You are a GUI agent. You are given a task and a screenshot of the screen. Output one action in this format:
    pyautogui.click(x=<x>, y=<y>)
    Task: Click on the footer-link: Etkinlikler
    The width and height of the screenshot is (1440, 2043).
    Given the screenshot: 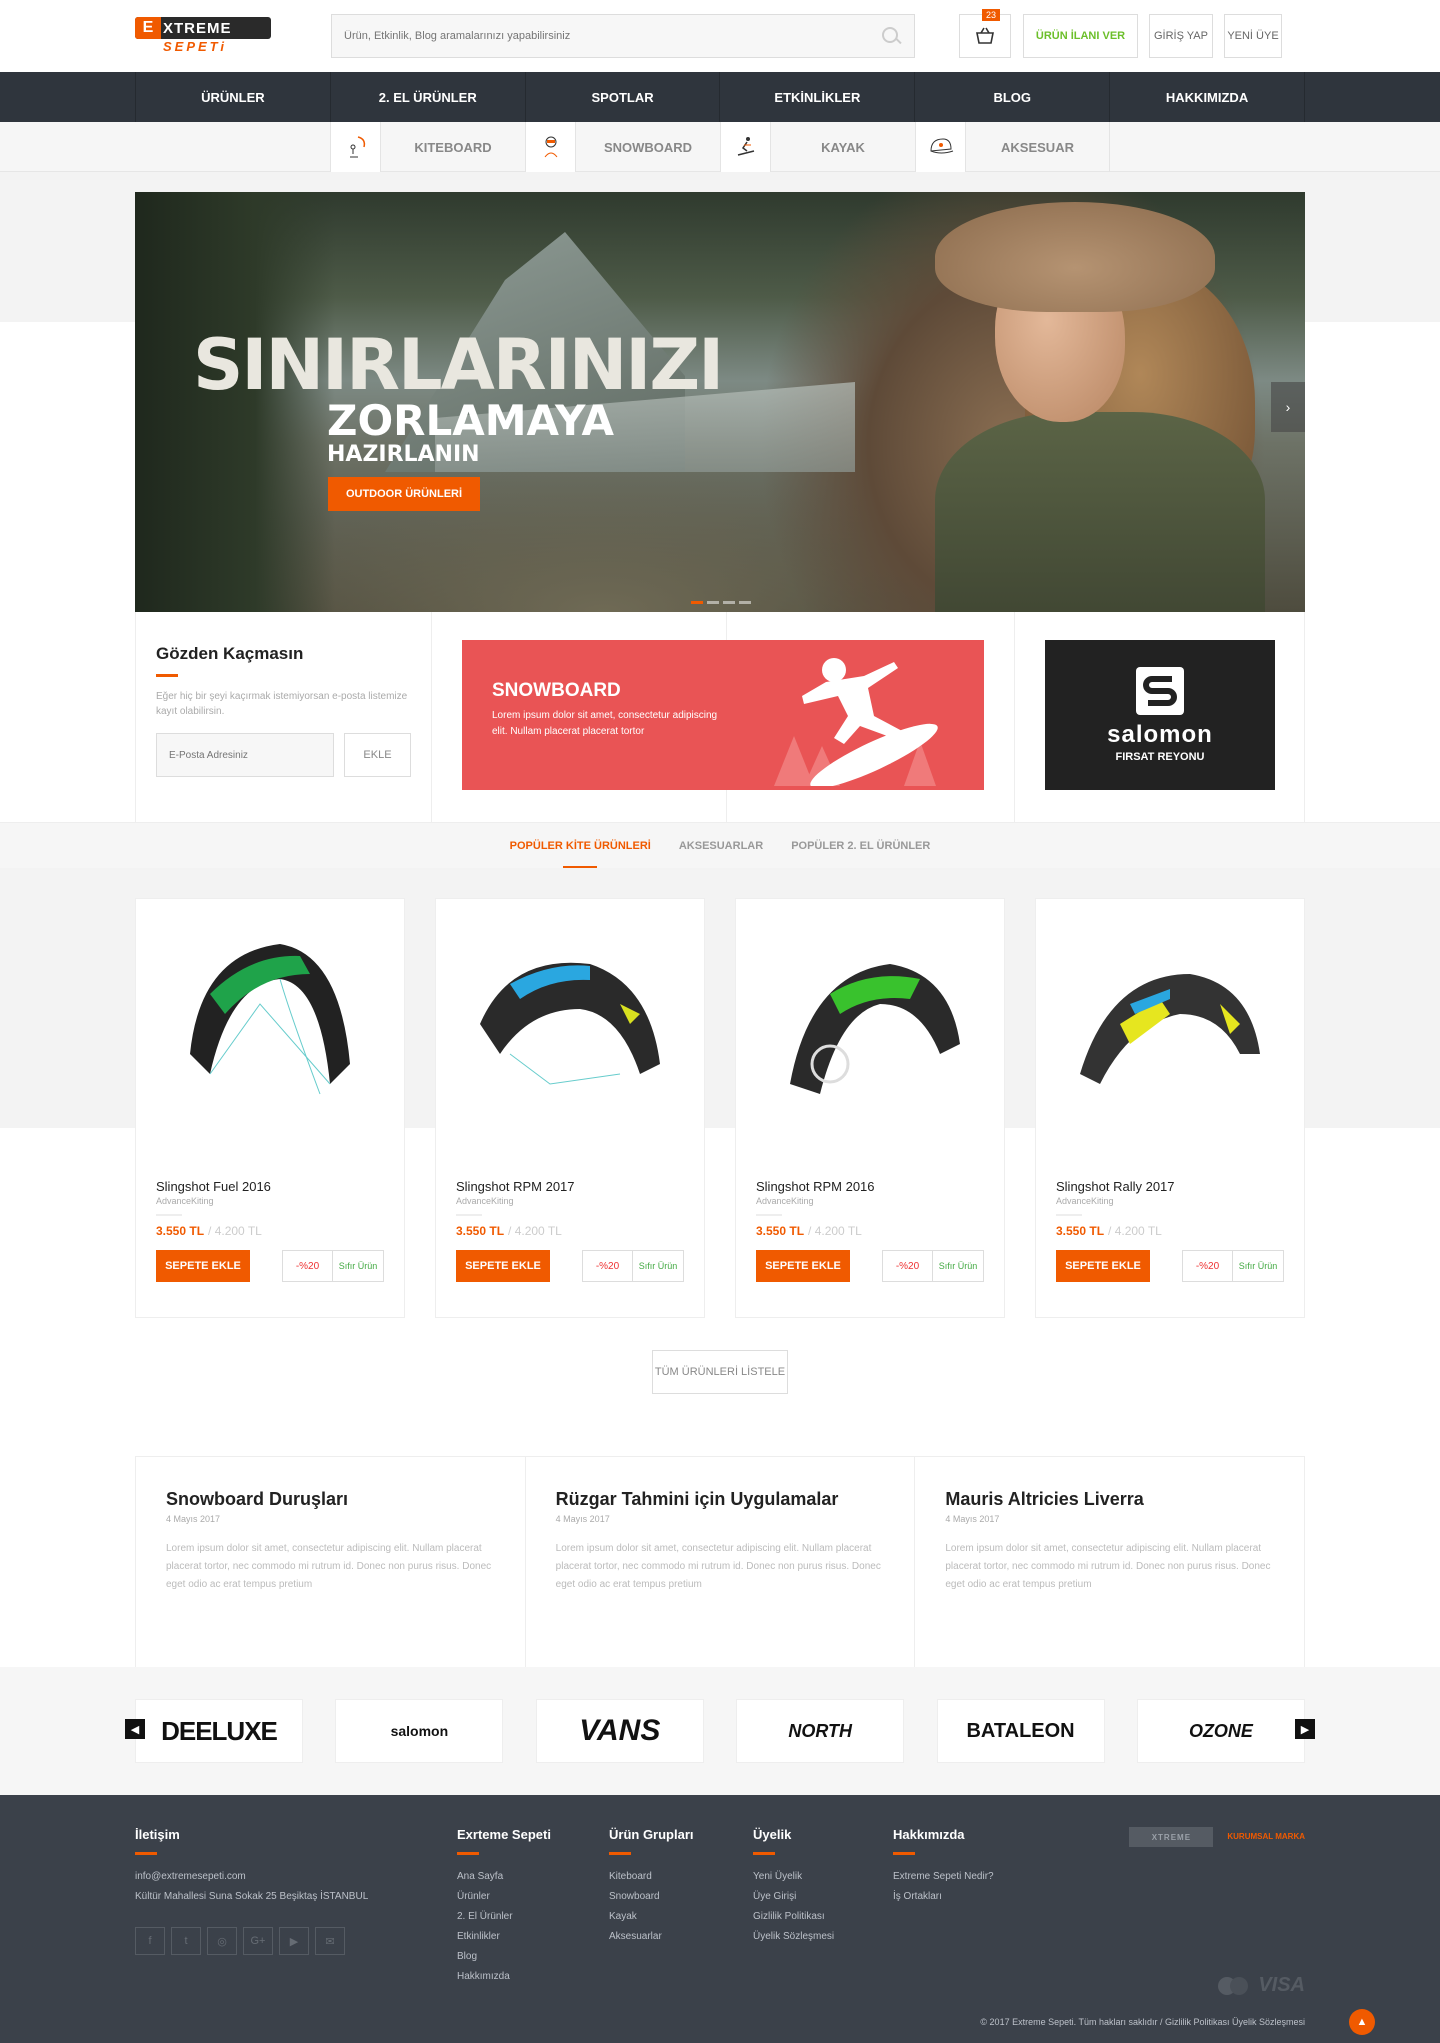 What is the action you would take?
    pyautogui.click(x=533, y=1937)
    